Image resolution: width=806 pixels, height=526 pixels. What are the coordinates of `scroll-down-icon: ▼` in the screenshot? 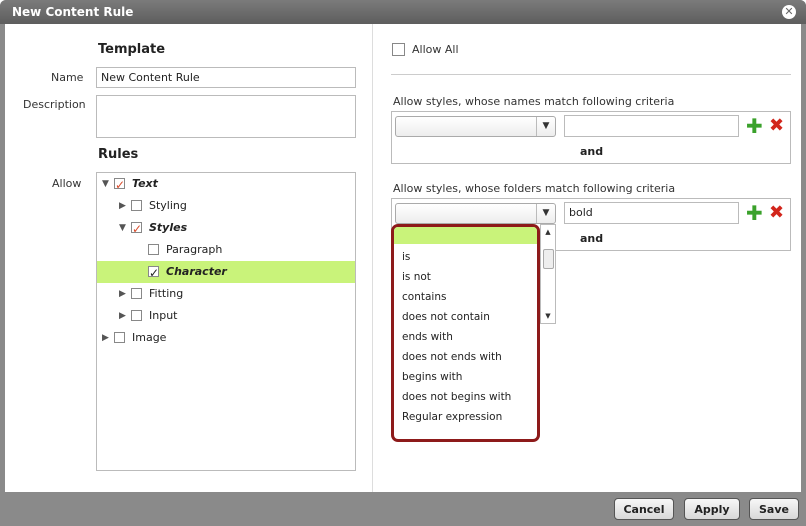 It's located at (548, 316).